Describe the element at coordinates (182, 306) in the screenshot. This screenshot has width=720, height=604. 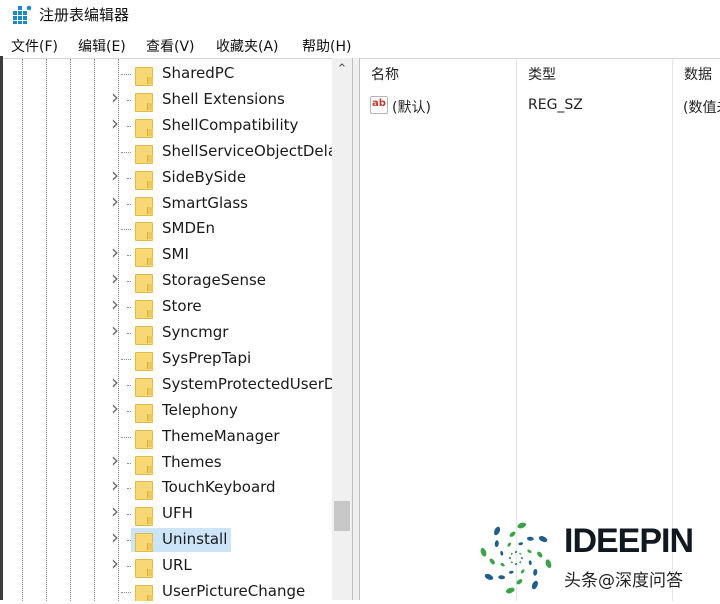
I see `tree-item-label: Store` at that location.